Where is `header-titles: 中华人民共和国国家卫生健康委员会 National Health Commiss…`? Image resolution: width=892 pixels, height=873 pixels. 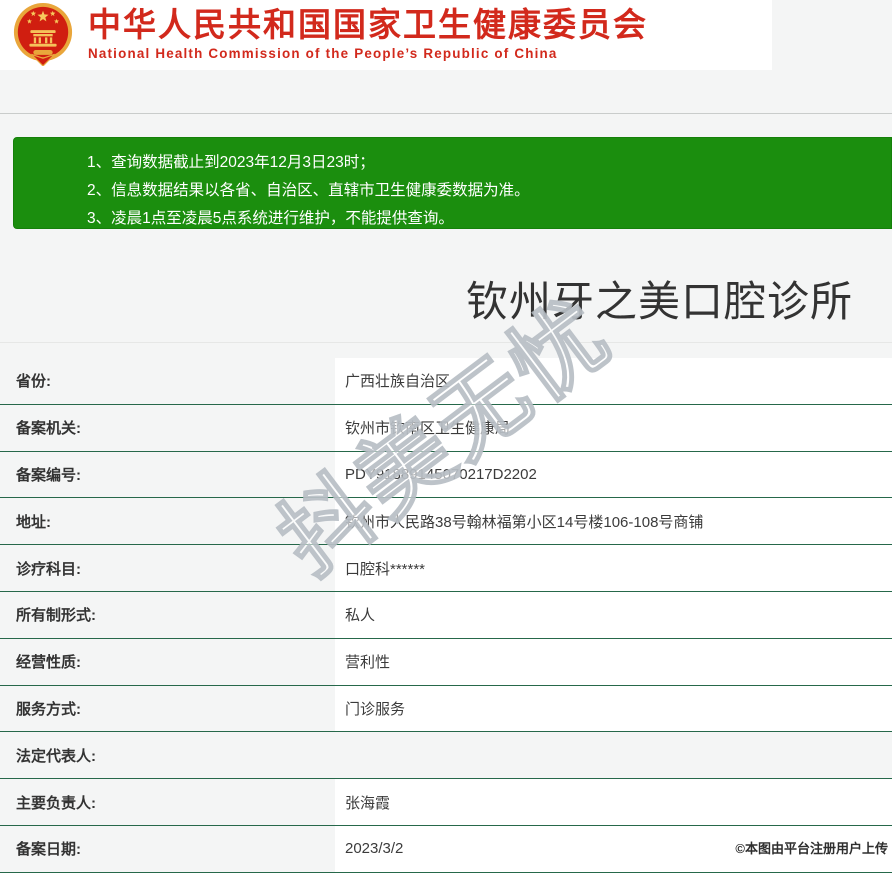
header-titles: 中华人民共和国国家卫生健康委员会 National Health Commiss… is located at coordinates (368, 33).